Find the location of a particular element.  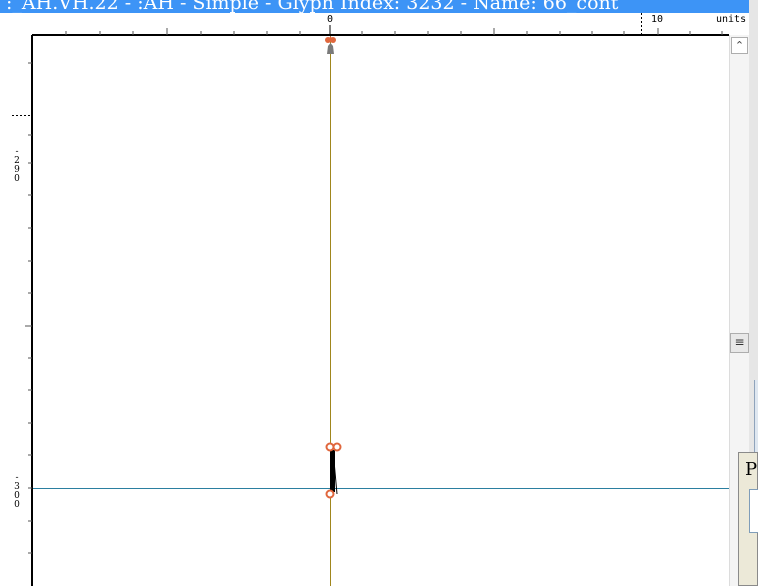

ruler-label-text: -300 is located at coordinates (17, 491).